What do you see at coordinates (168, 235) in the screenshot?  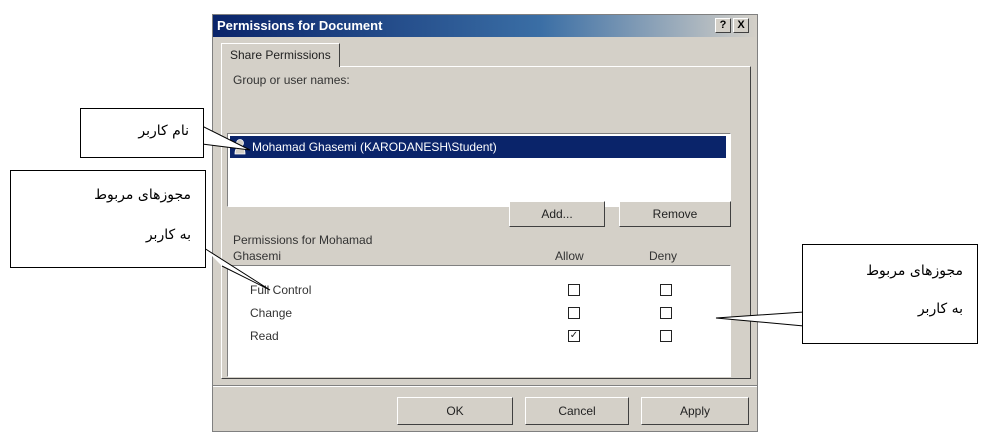 I see `user-permissions-callout-left-line2: به کاربر` at bounding box center [168, 235].